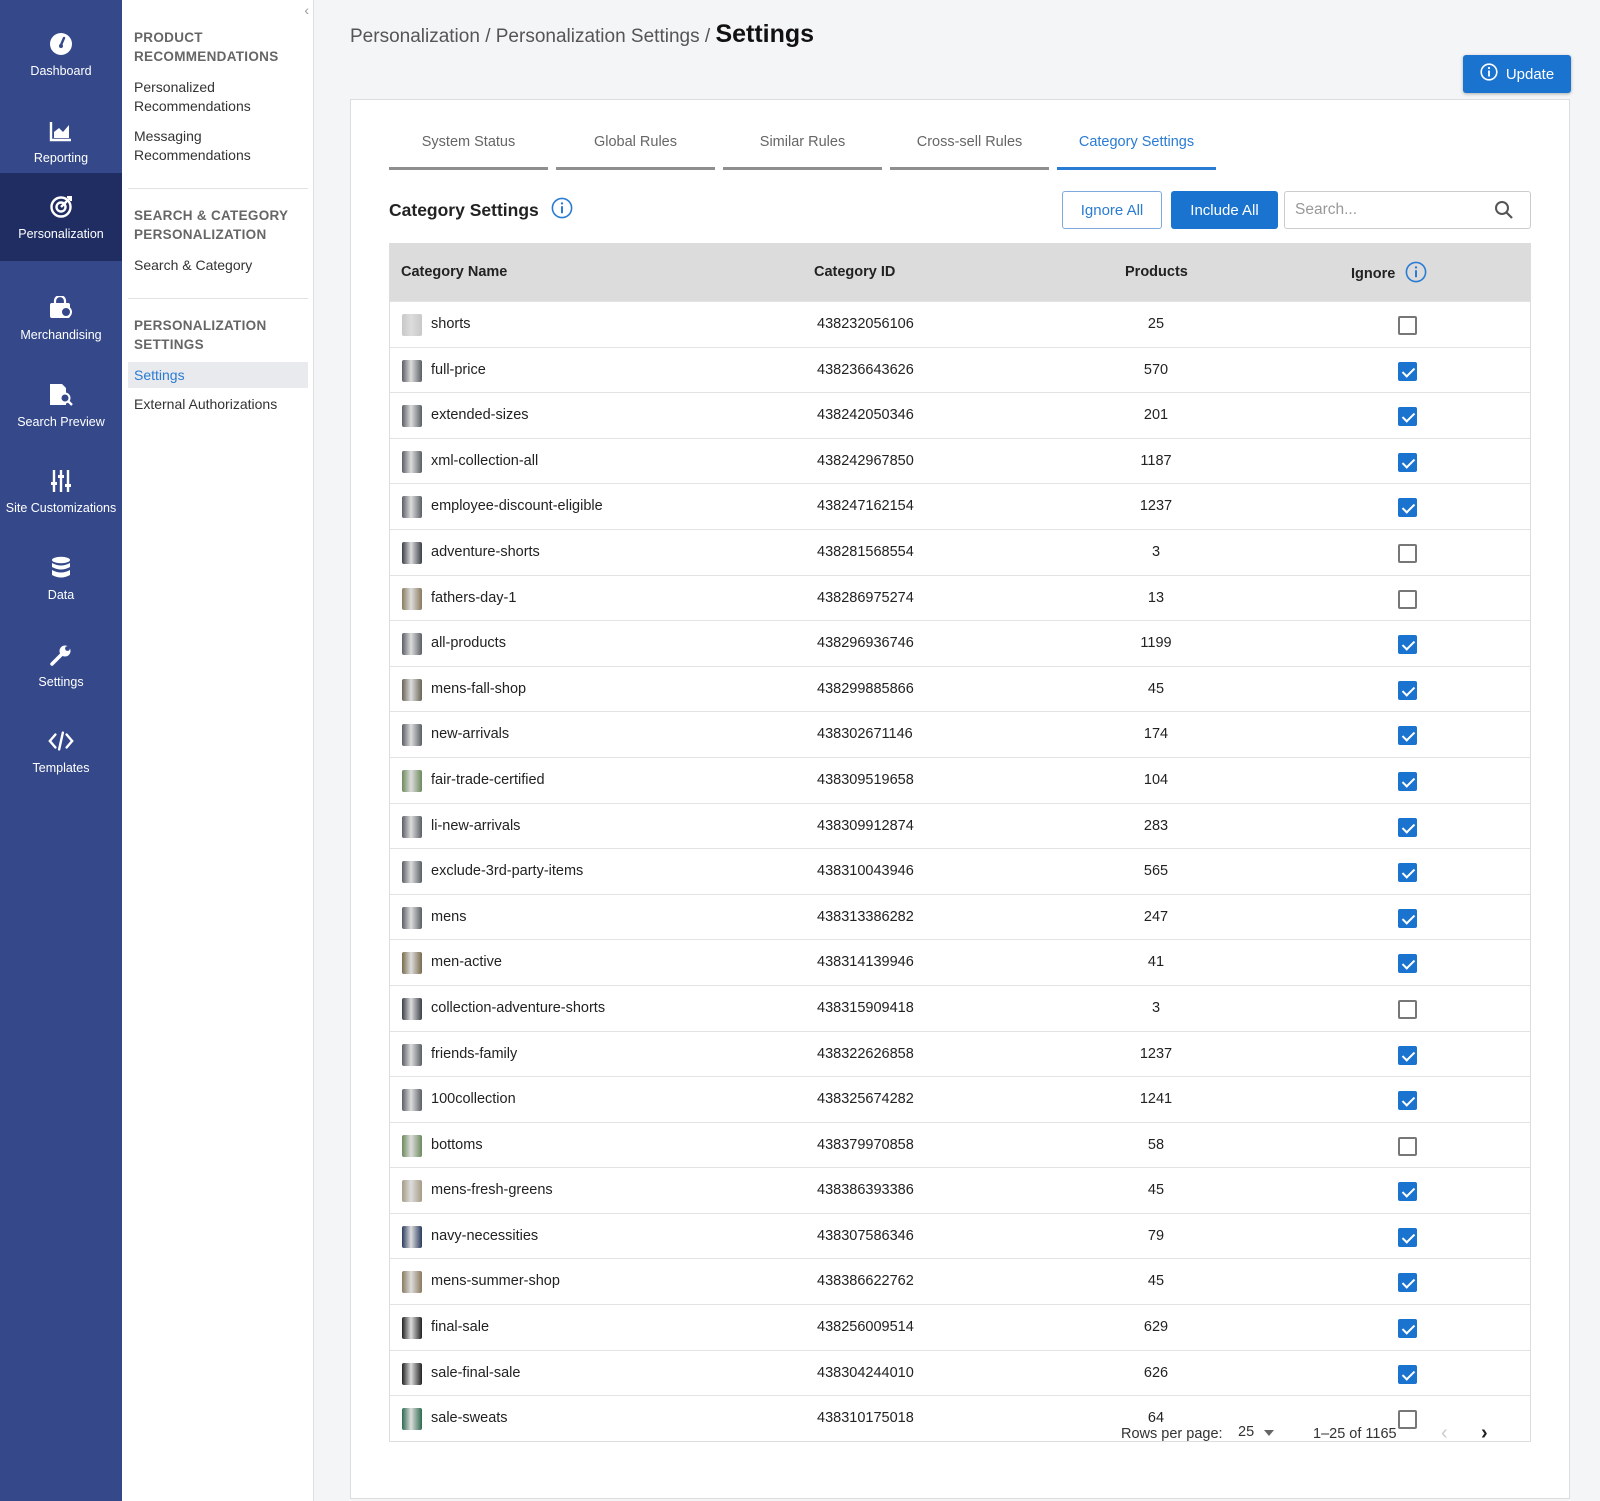 Image resolution: width=1600 pixels, height=1501 pixels. Describe the element at coordinates (960, 1281) in the screenshot. I see `table-row: mens-summer-shop 438386622762 45` at that location.